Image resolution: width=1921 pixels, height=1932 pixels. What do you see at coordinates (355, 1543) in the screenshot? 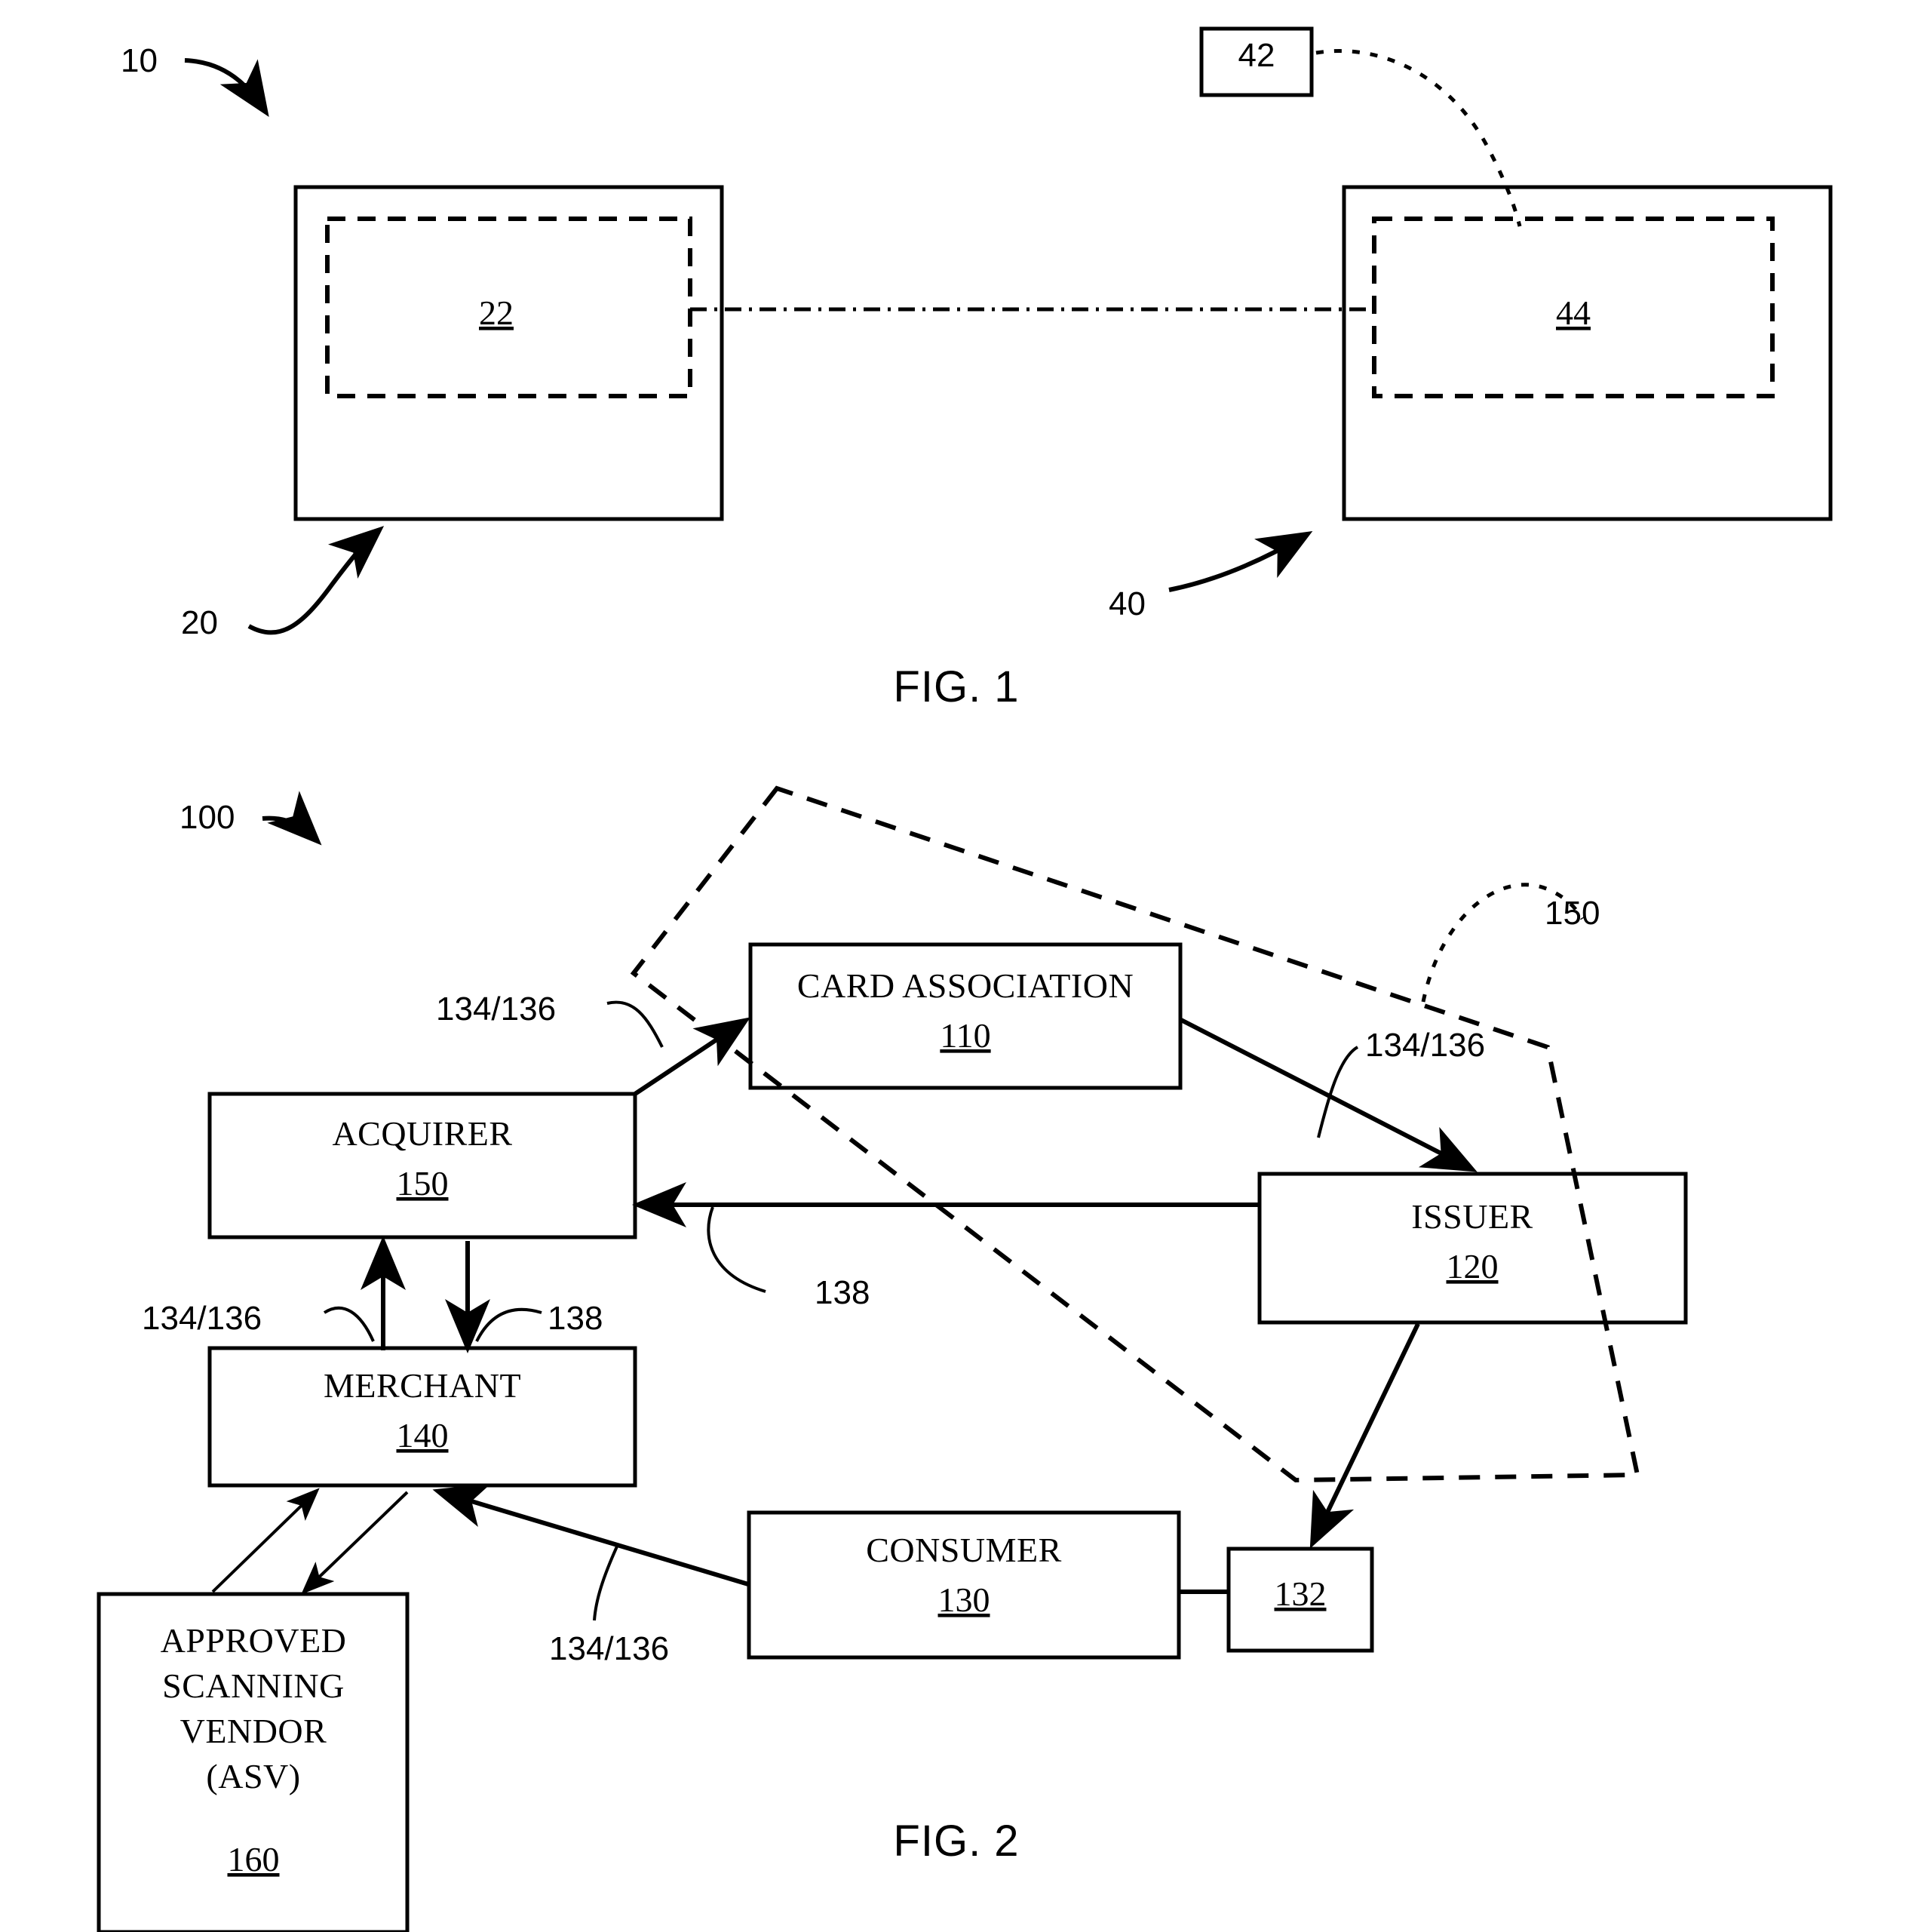
I see `fig2-arrow-merchant-to-asv` at bounding box center [355, 1543].